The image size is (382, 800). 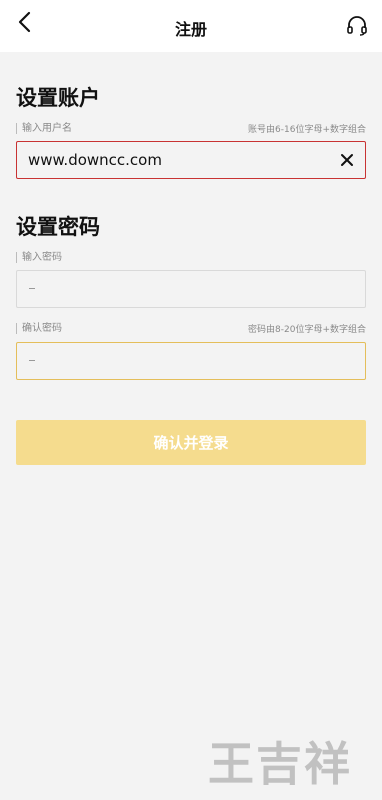 What do you see at coordinates (191, 128) in the screenshot?
I see `username-label-row: 输入用户名 账号由6-16位字母+数字组合` at bounding box center [191, 128].